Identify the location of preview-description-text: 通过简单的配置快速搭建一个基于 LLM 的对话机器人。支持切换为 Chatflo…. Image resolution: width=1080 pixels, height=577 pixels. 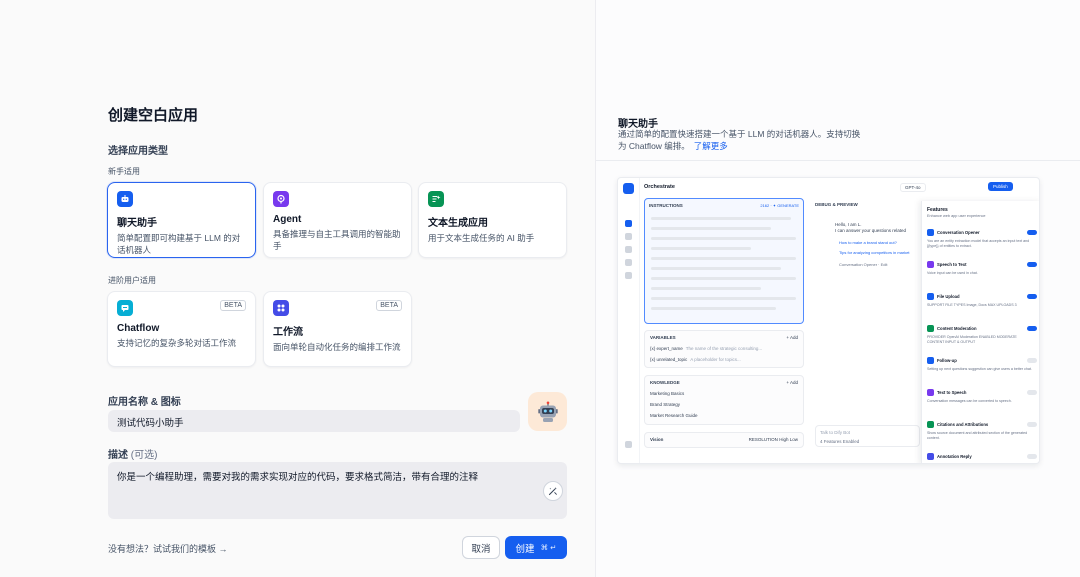
(739, 140).